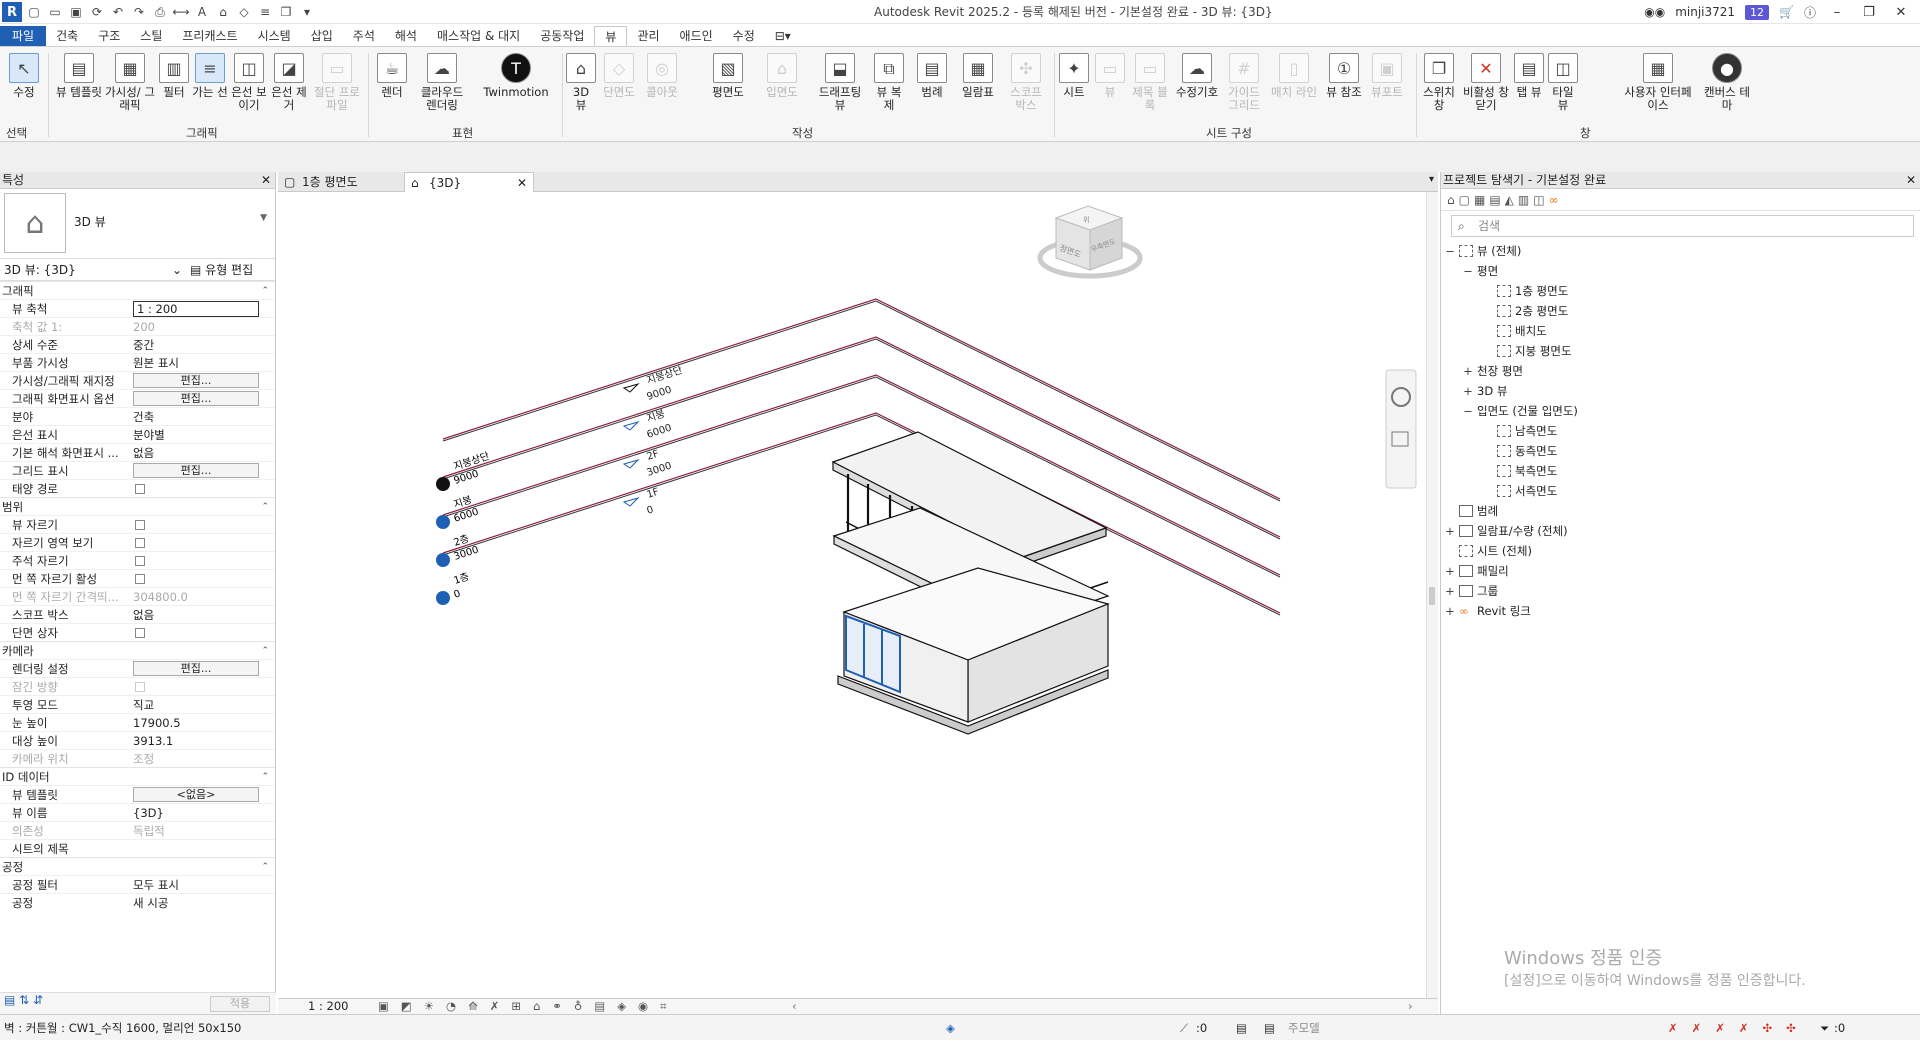 This screenshot has width=1920, height=1040. I want to click on tab-collaborate: 공동작업, so click(562, 36).